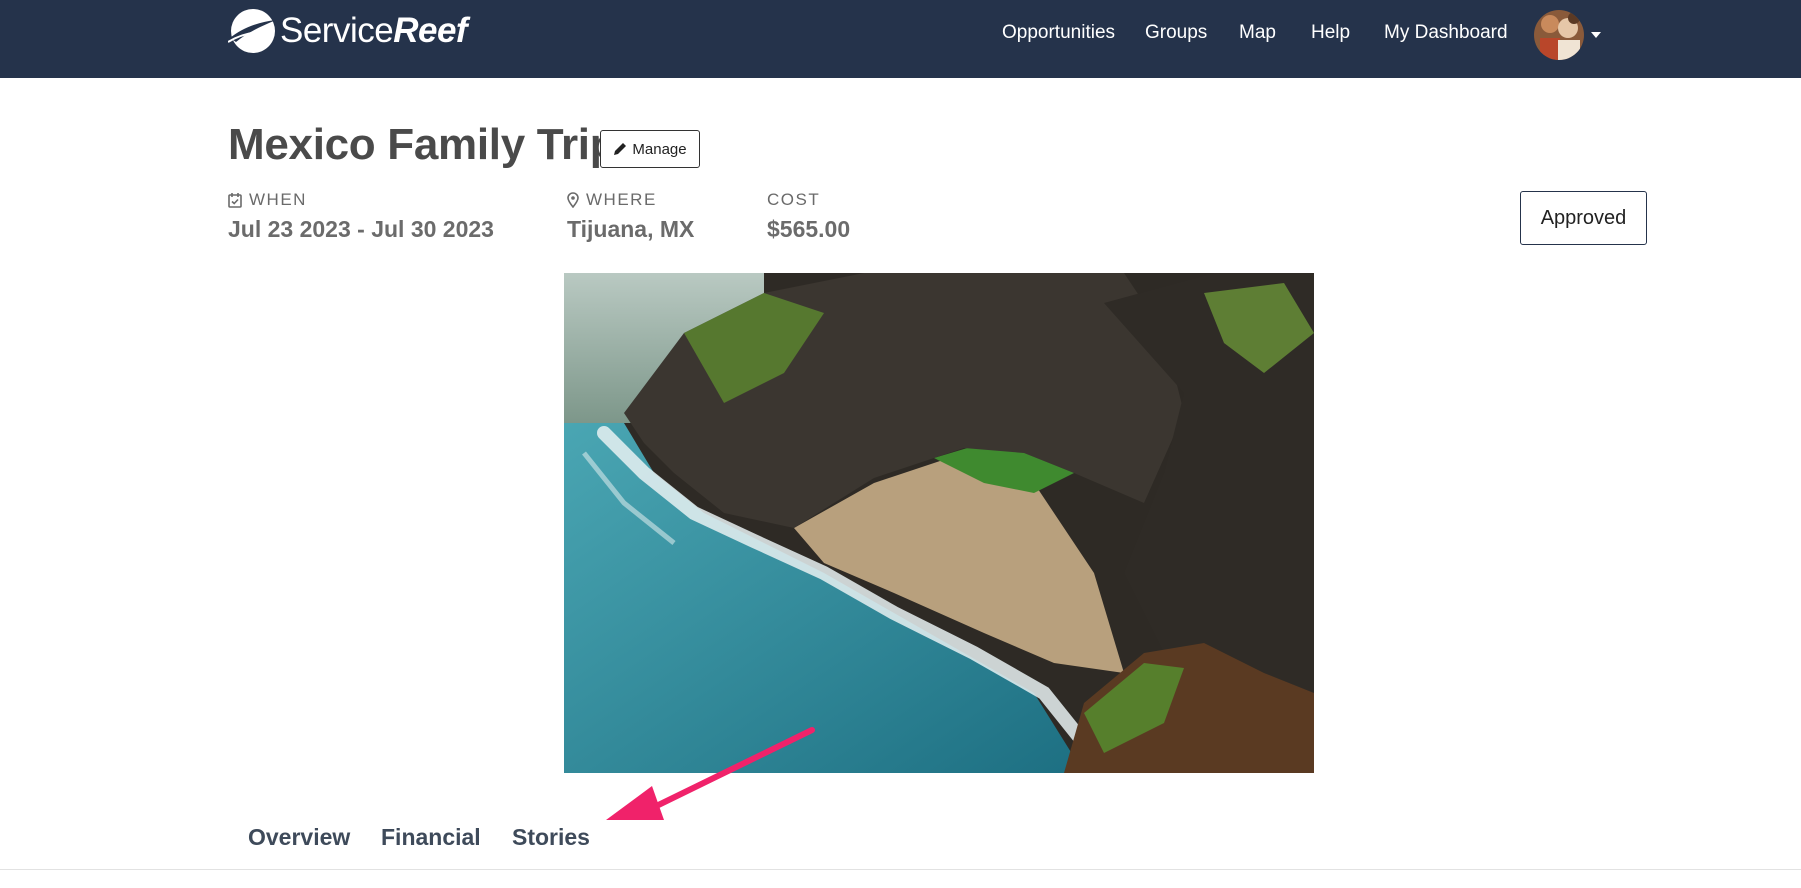  What do you see at coordinates (612, 200) in the screenshot?
I see `where-label: WHERE` at bounding box center [612, 200].